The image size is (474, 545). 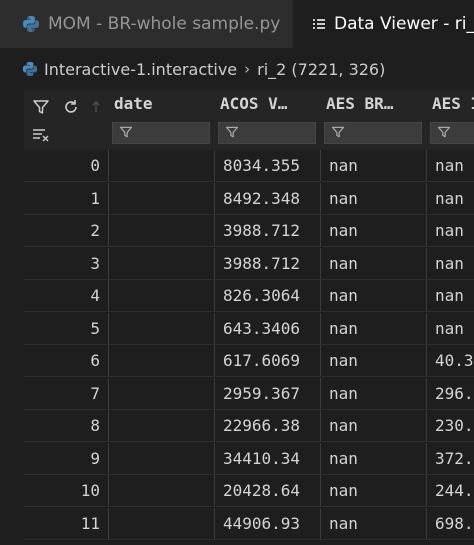 What do you see at coordinates (247, 69) in the screenshot?
I see `chevron-right-icon: ›` at bounding box center [247, 69].